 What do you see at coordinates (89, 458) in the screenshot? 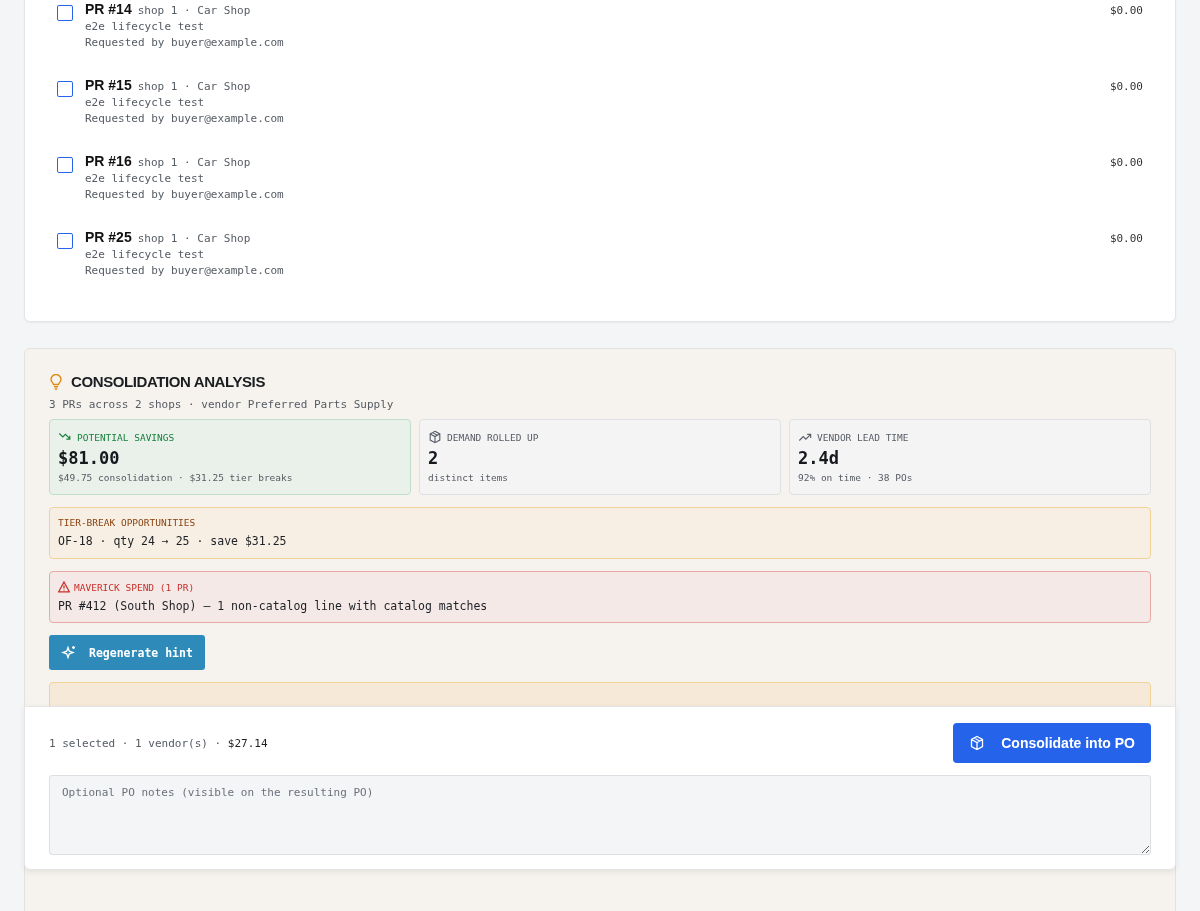
I see `stat-value: $81.00` at bounding box center [89, 458].